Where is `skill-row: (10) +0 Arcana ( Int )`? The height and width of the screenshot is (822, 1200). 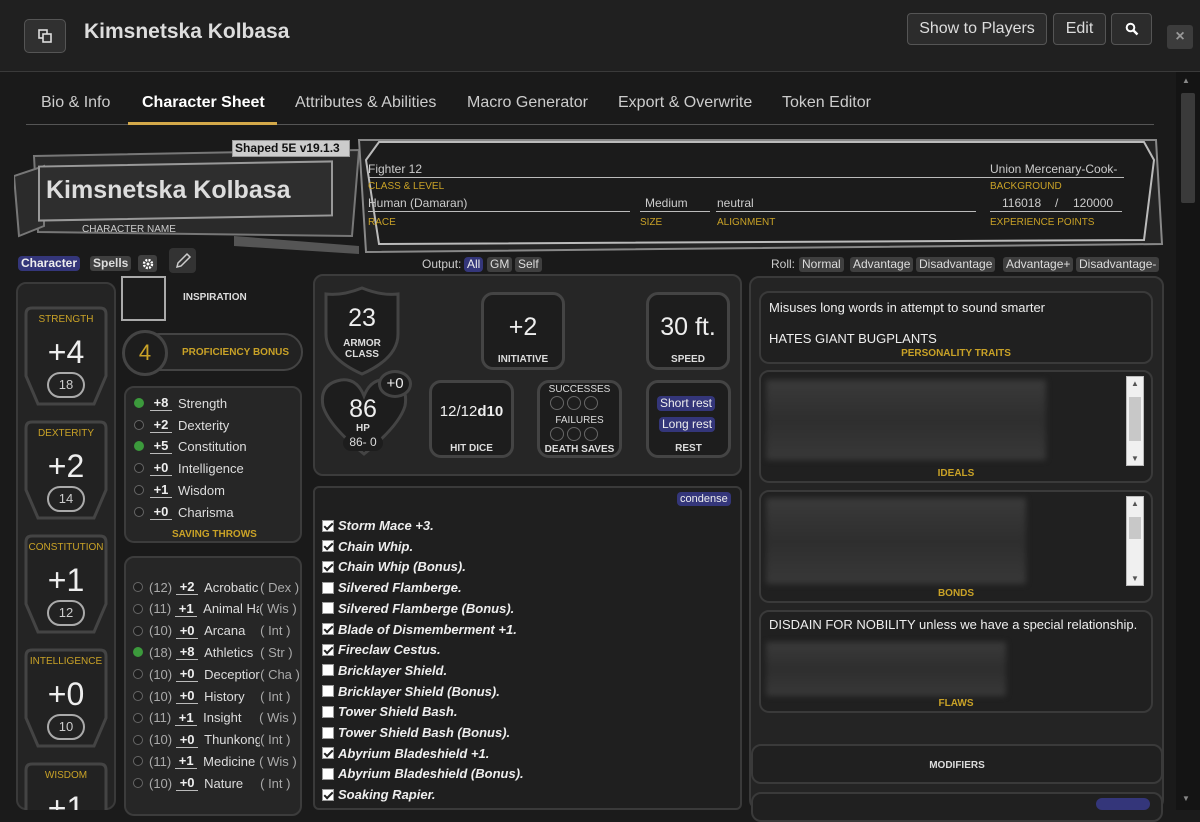 skill-row: (10) +0 Arcana ( Int ) is located at coordinates (211, 631).